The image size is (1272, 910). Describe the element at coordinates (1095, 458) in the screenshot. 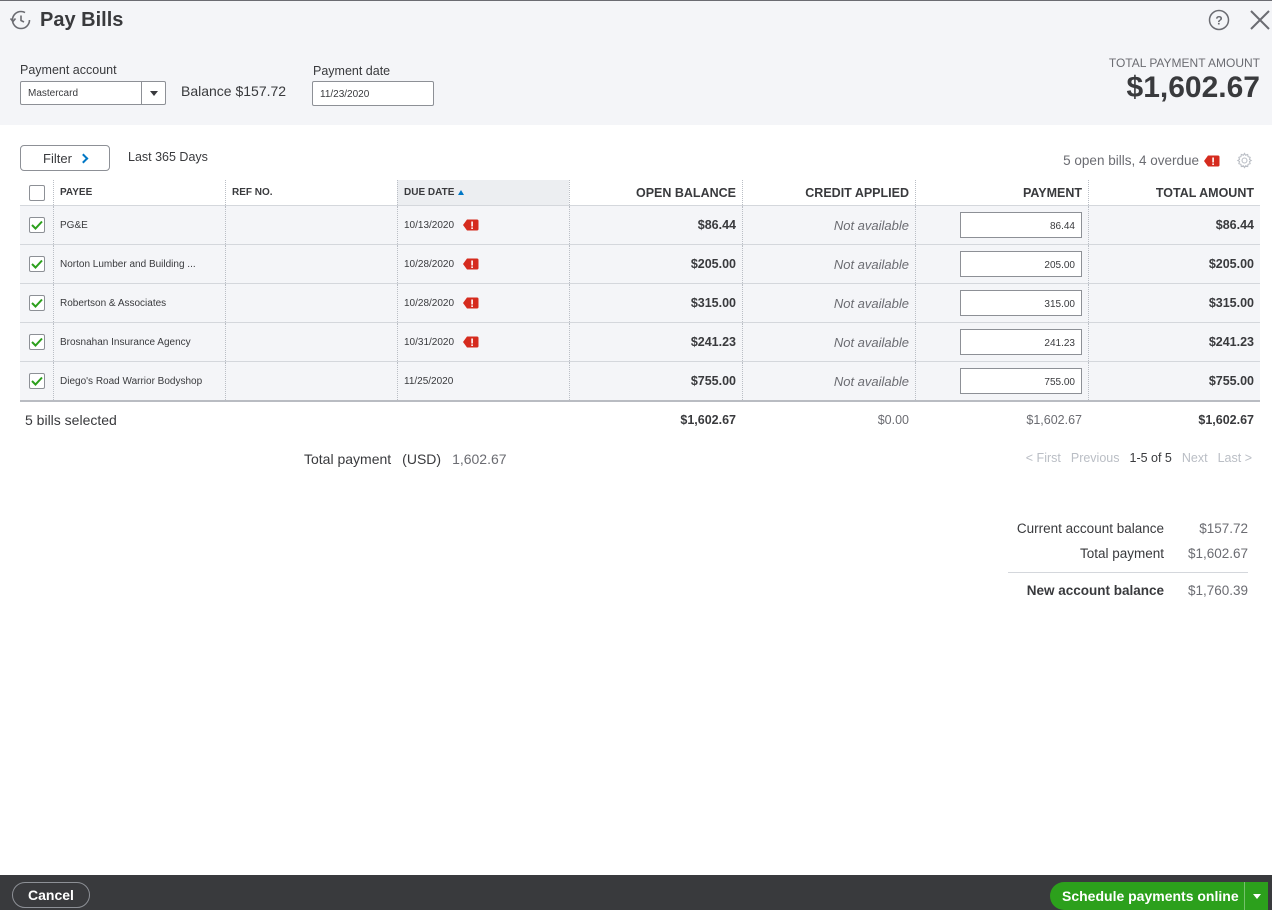

I see `pager-previous: Previous` at that location.